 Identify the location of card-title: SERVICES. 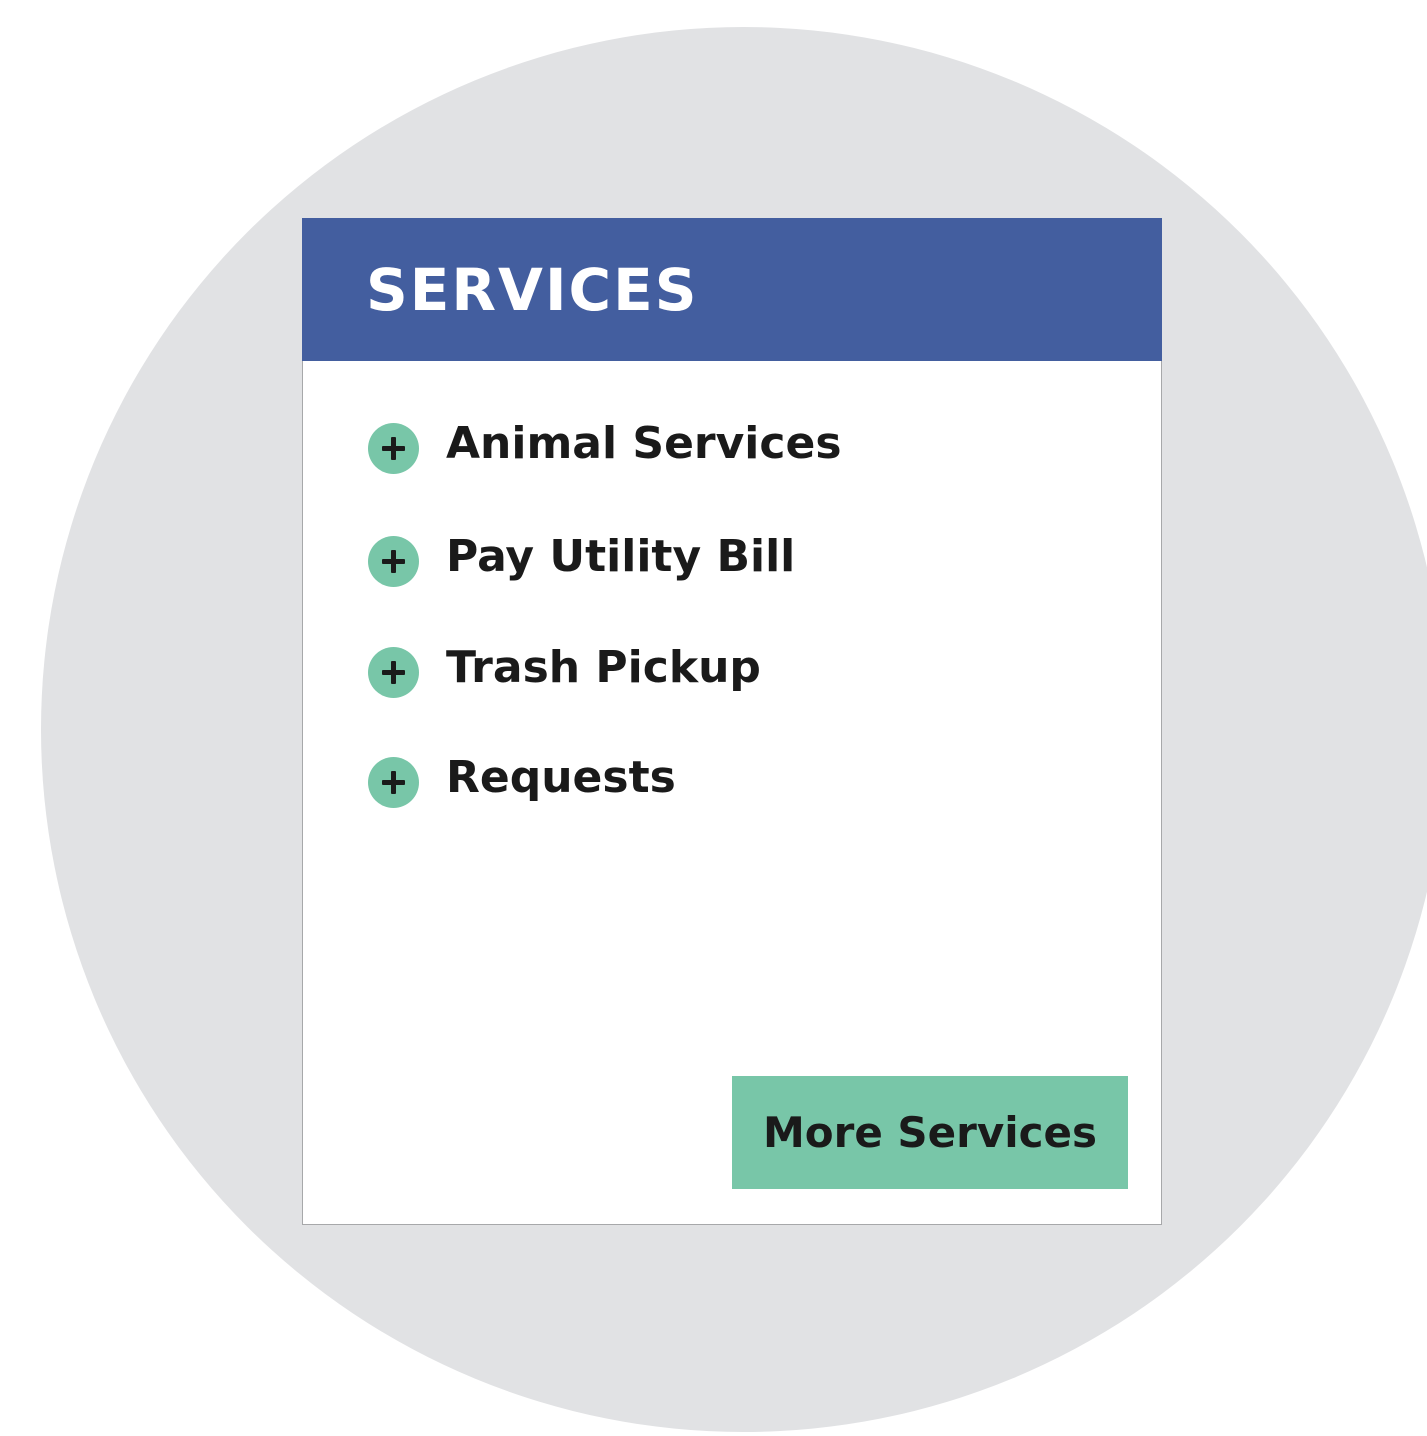
(532, 290).